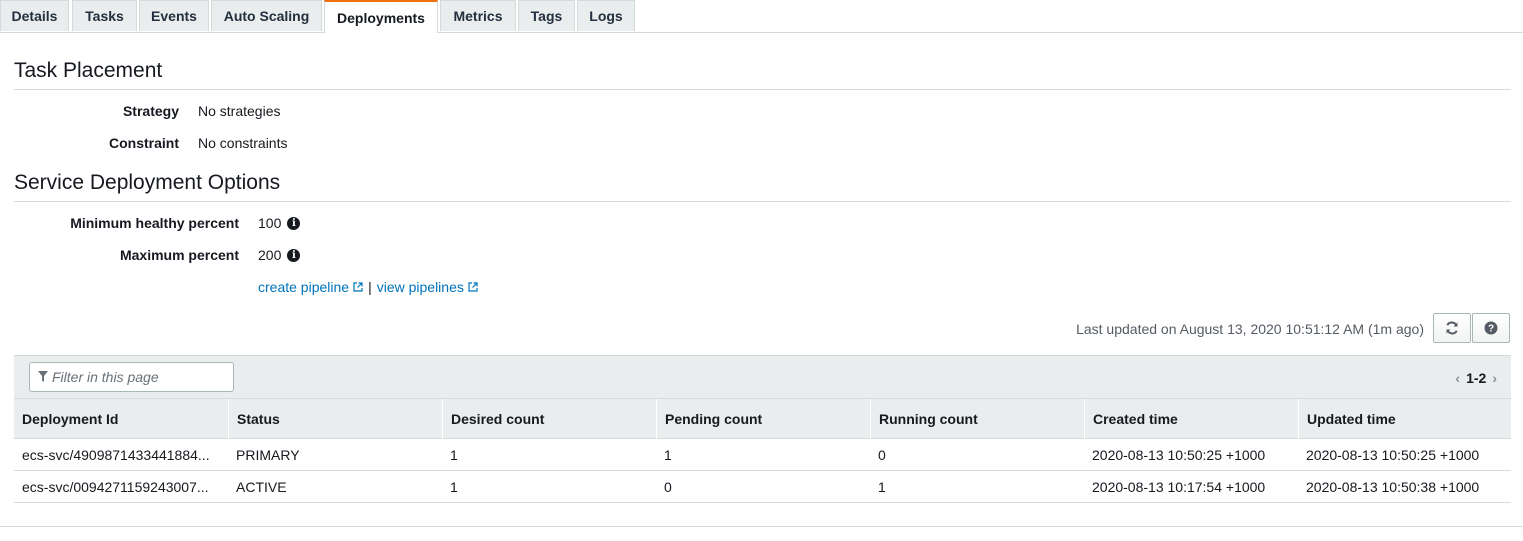  I want to click on help-icon: ?, so click(1491, 328).